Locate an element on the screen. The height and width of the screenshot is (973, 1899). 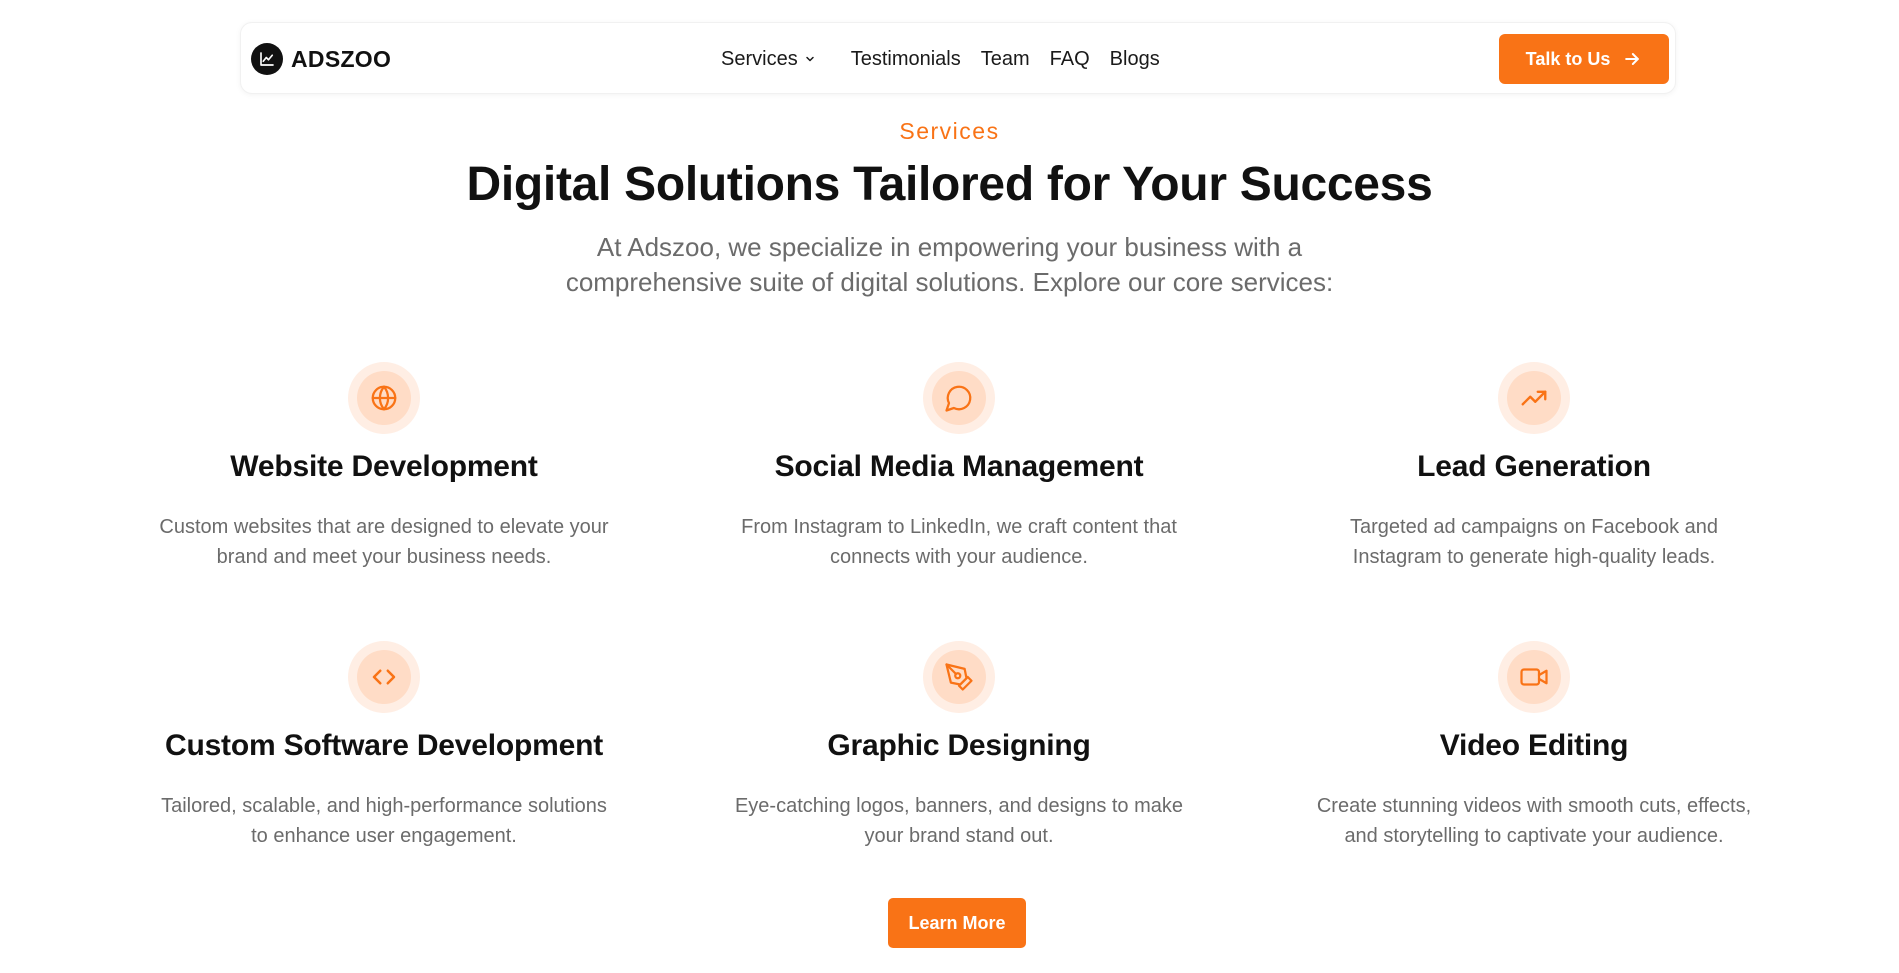
service-title: Social Media Management is located at coordinates (959, 466).